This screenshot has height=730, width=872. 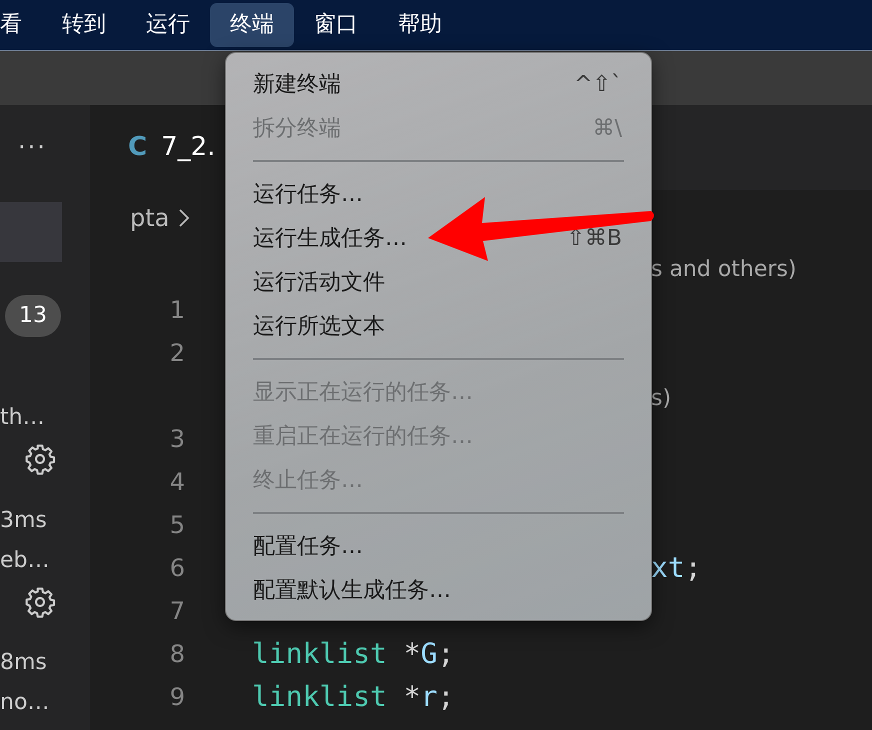 I want to click on list-item-text: 3ms, so click(x=24, y=521).